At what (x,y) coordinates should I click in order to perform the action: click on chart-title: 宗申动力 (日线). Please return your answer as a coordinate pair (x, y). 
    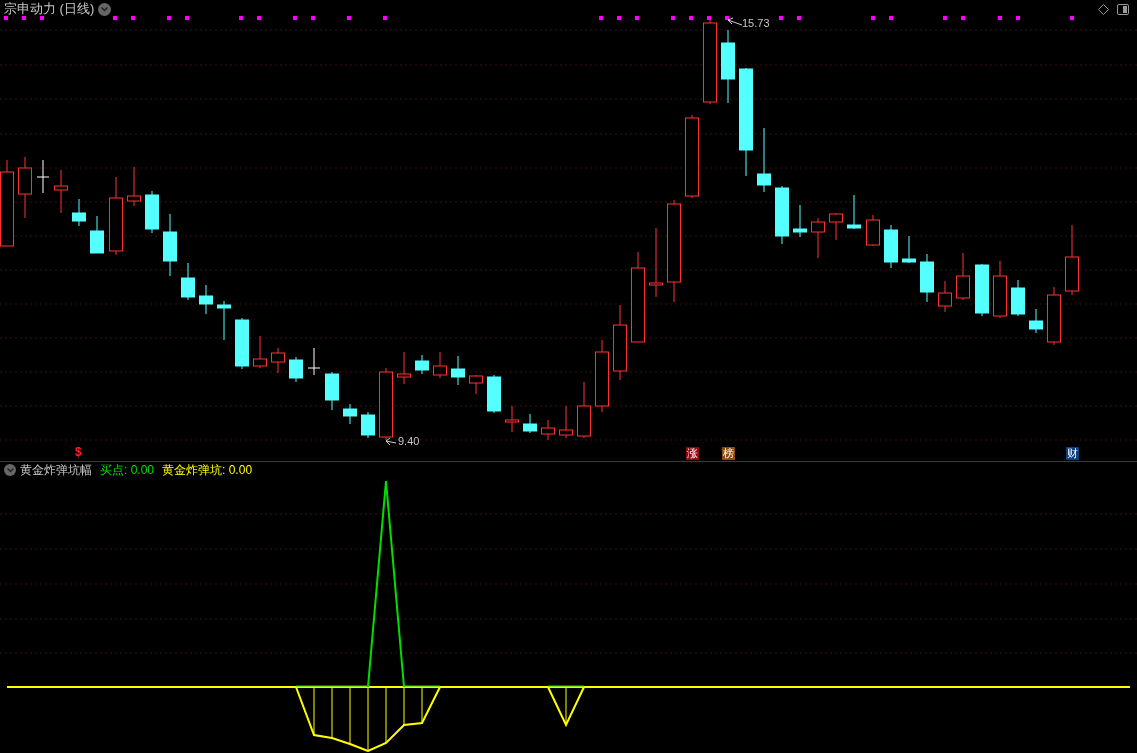
    Looking at the image, I should click on (49, 9).